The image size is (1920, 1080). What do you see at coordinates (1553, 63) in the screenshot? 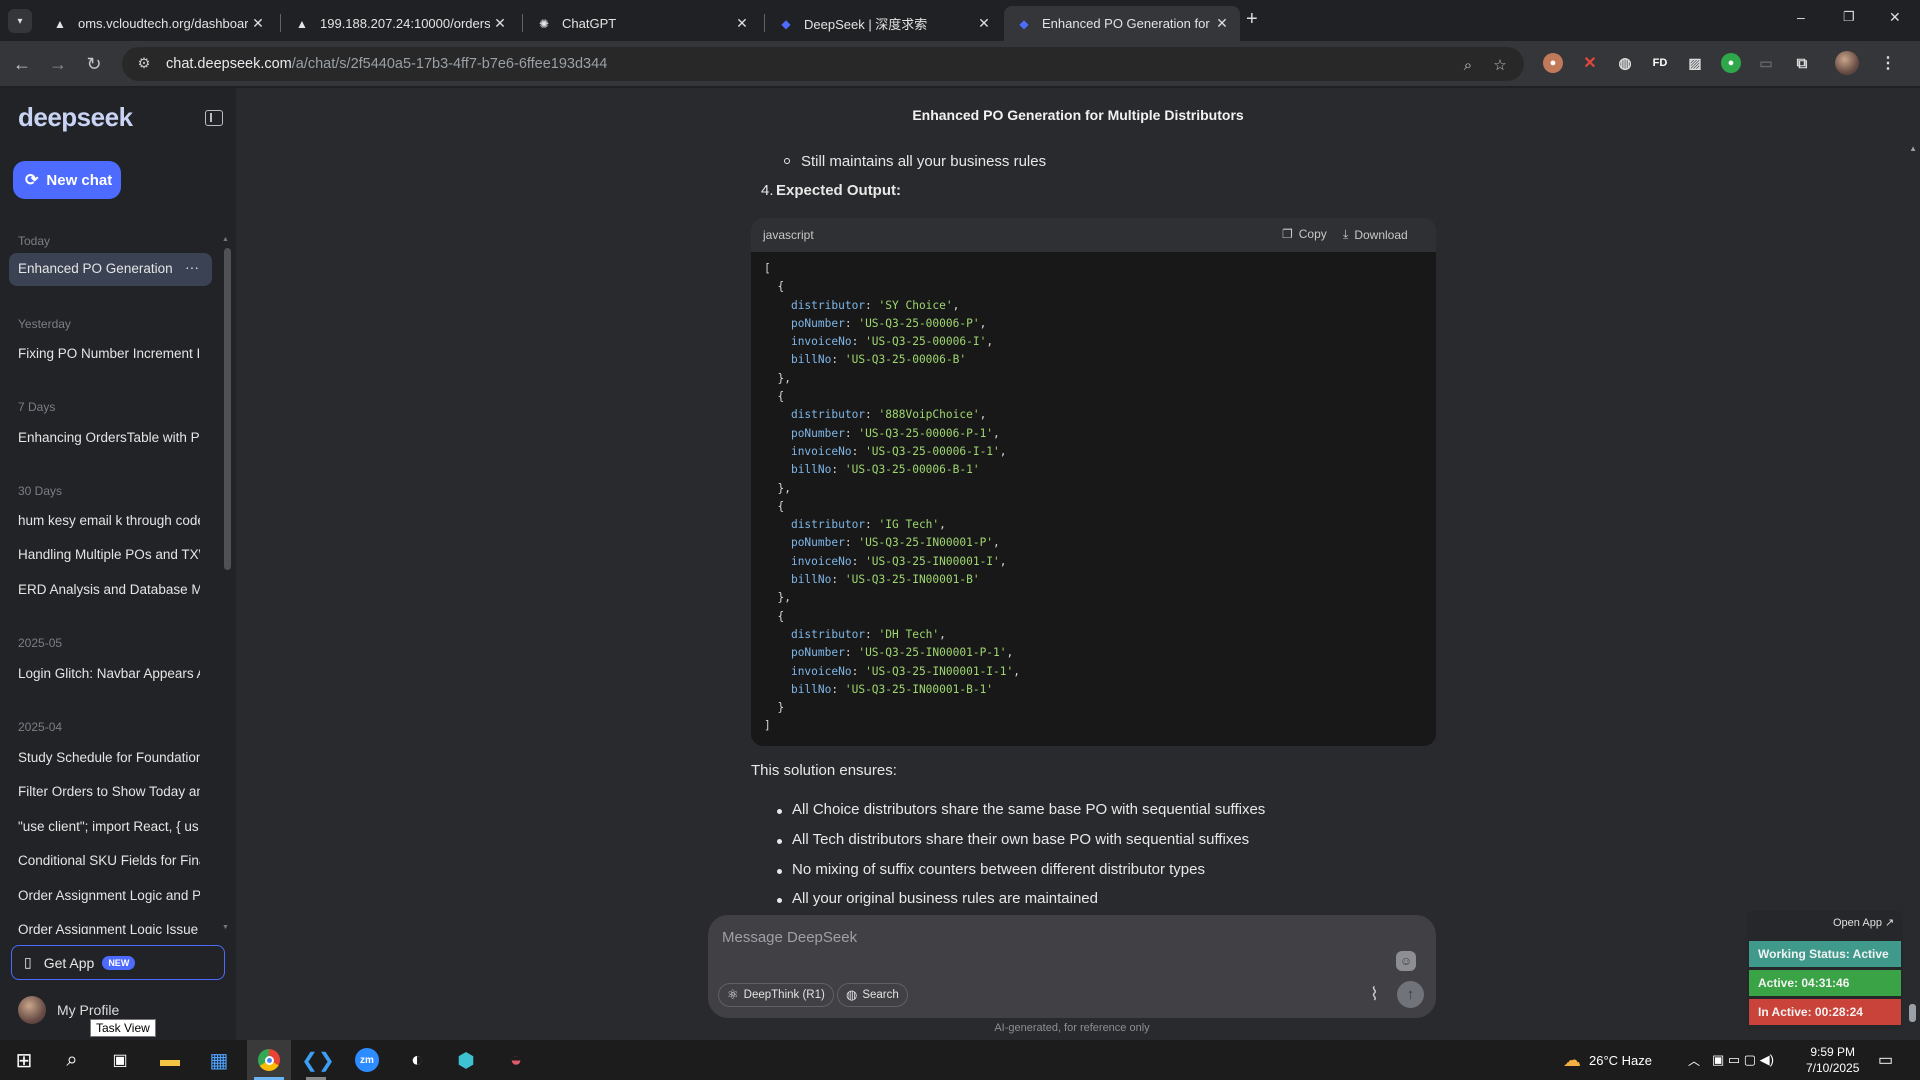
I see `extension-icon: ●` at bounding box center [1553, 63].